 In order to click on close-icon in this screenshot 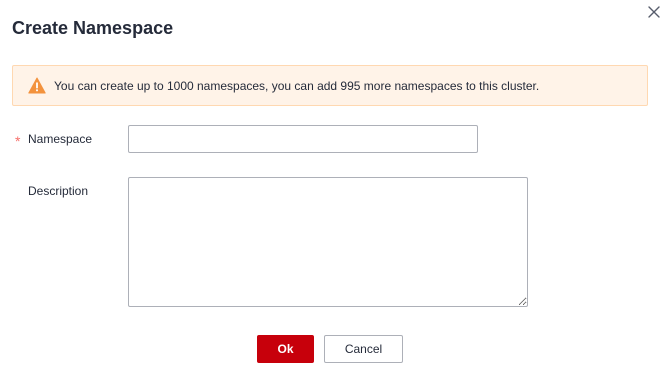, I will do `click(654, 12)`.